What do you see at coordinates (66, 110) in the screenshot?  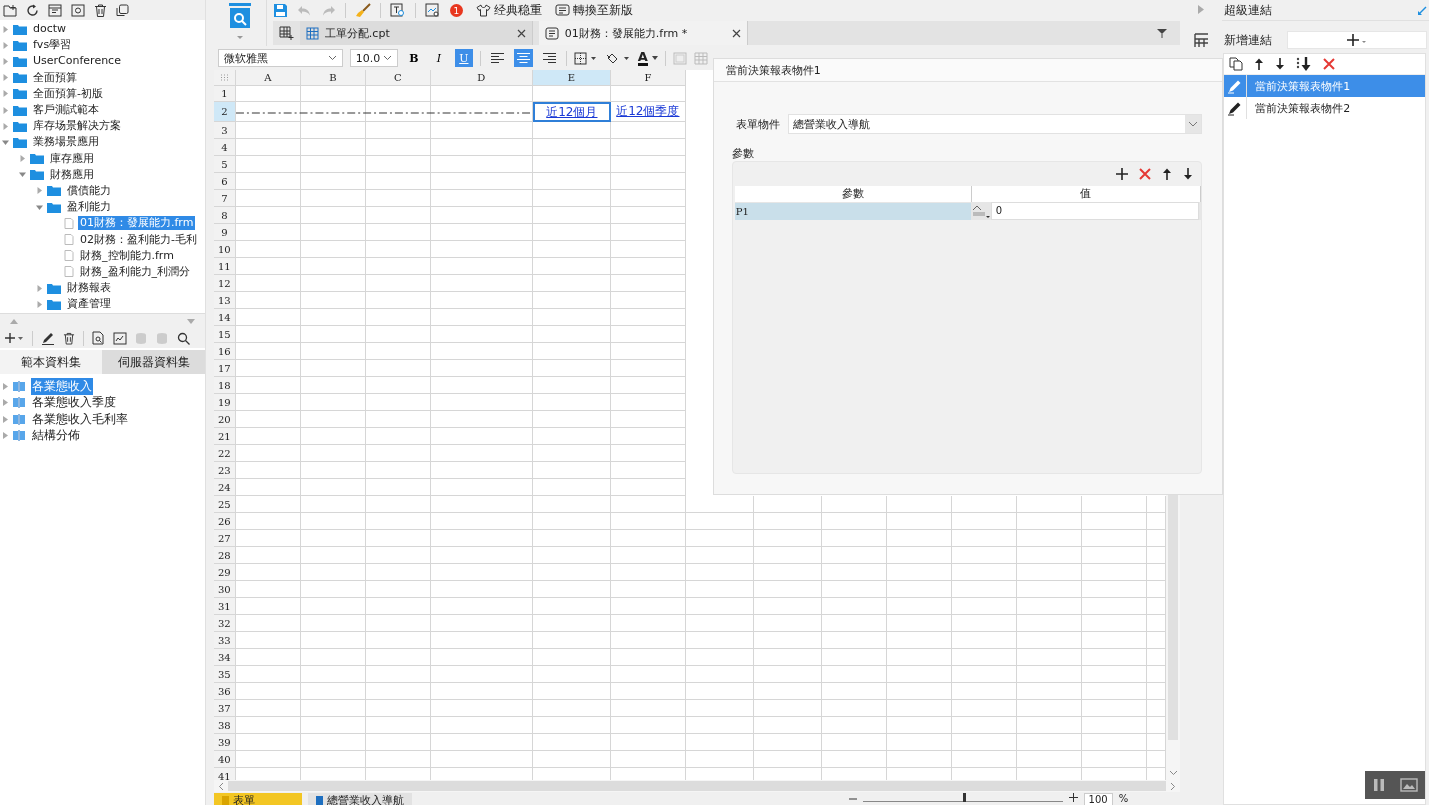 I see `tree-item: 客戶測試範本` at bounding box center [66, 110].